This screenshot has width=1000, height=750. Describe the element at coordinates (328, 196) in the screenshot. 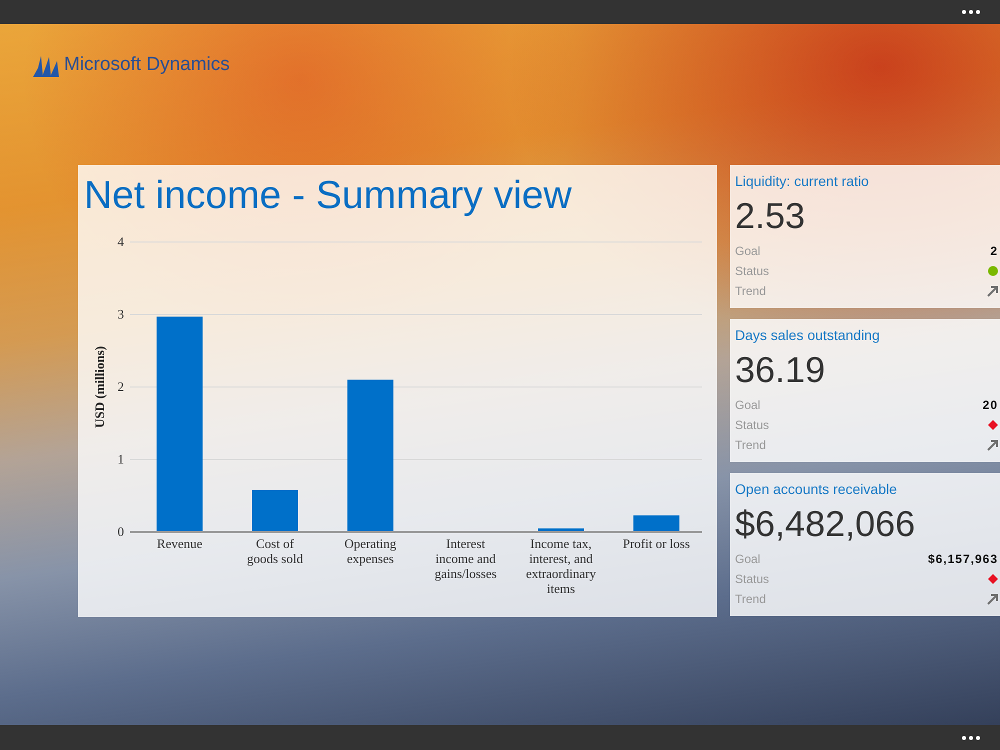

I see `chart-title: Net income - Summary view` at that location.